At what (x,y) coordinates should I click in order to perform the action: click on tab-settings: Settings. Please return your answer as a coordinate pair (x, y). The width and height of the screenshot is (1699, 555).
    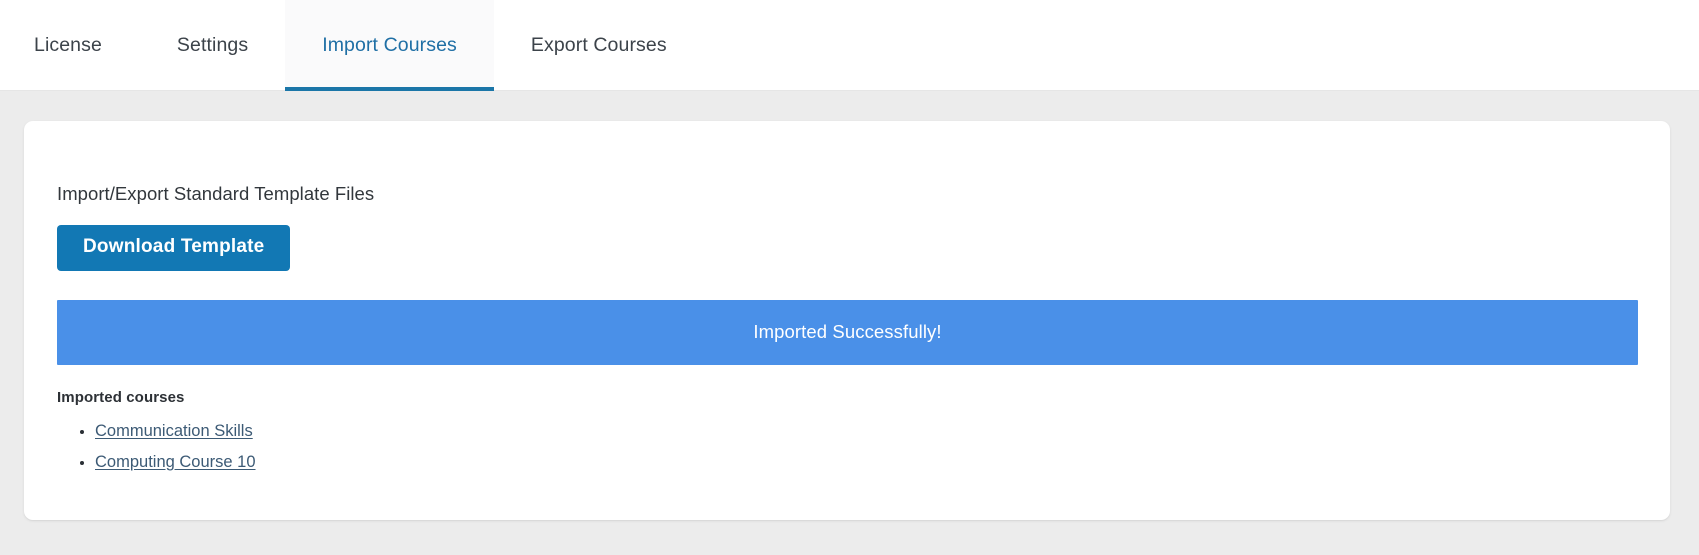
    Looking at the image, I should click on (212, 45).